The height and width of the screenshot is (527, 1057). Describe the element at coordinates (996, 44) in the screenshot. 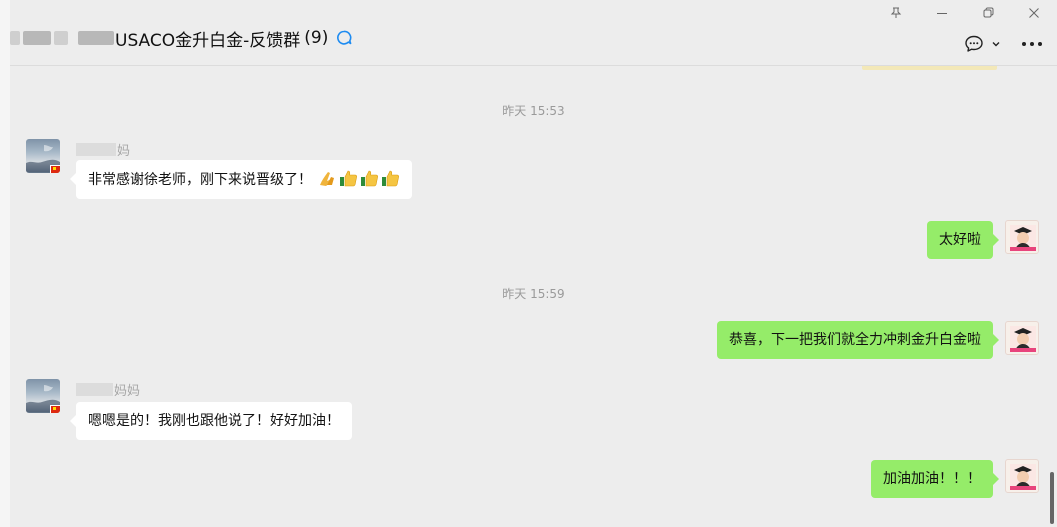

I see `chevron-down-icon` at that location.